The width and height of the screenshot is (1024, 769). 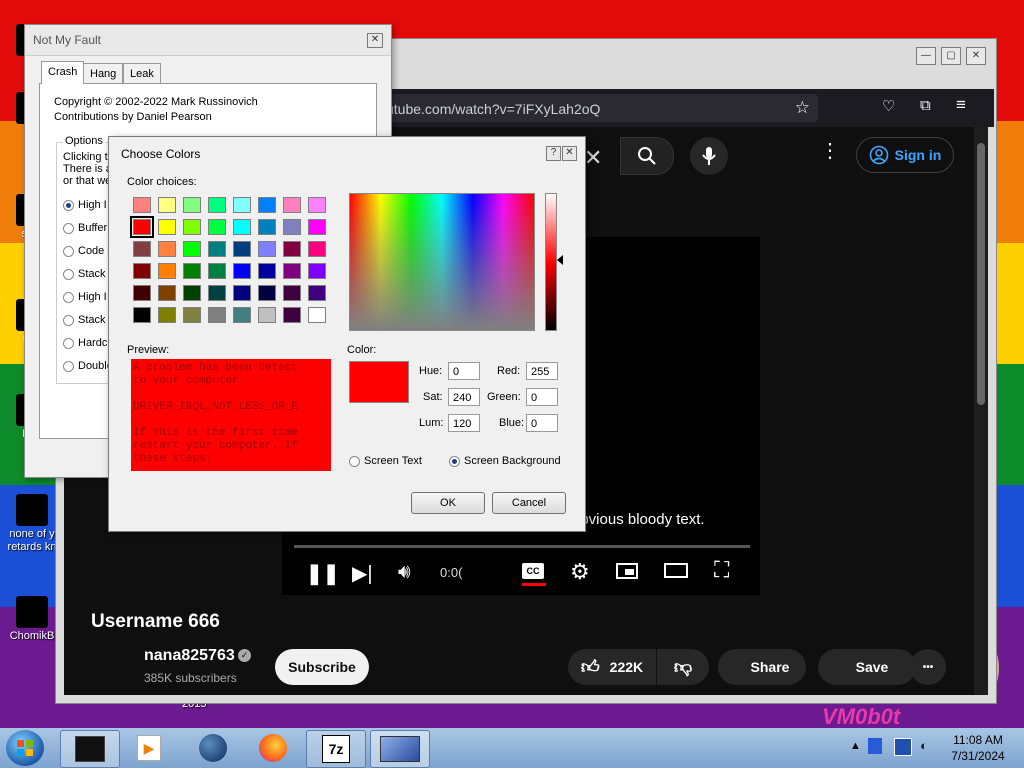 What do you see at coordinates (273, 748) in the screenshot?
I see `taskbar-app-firefox` at bounding box center [273, 748].